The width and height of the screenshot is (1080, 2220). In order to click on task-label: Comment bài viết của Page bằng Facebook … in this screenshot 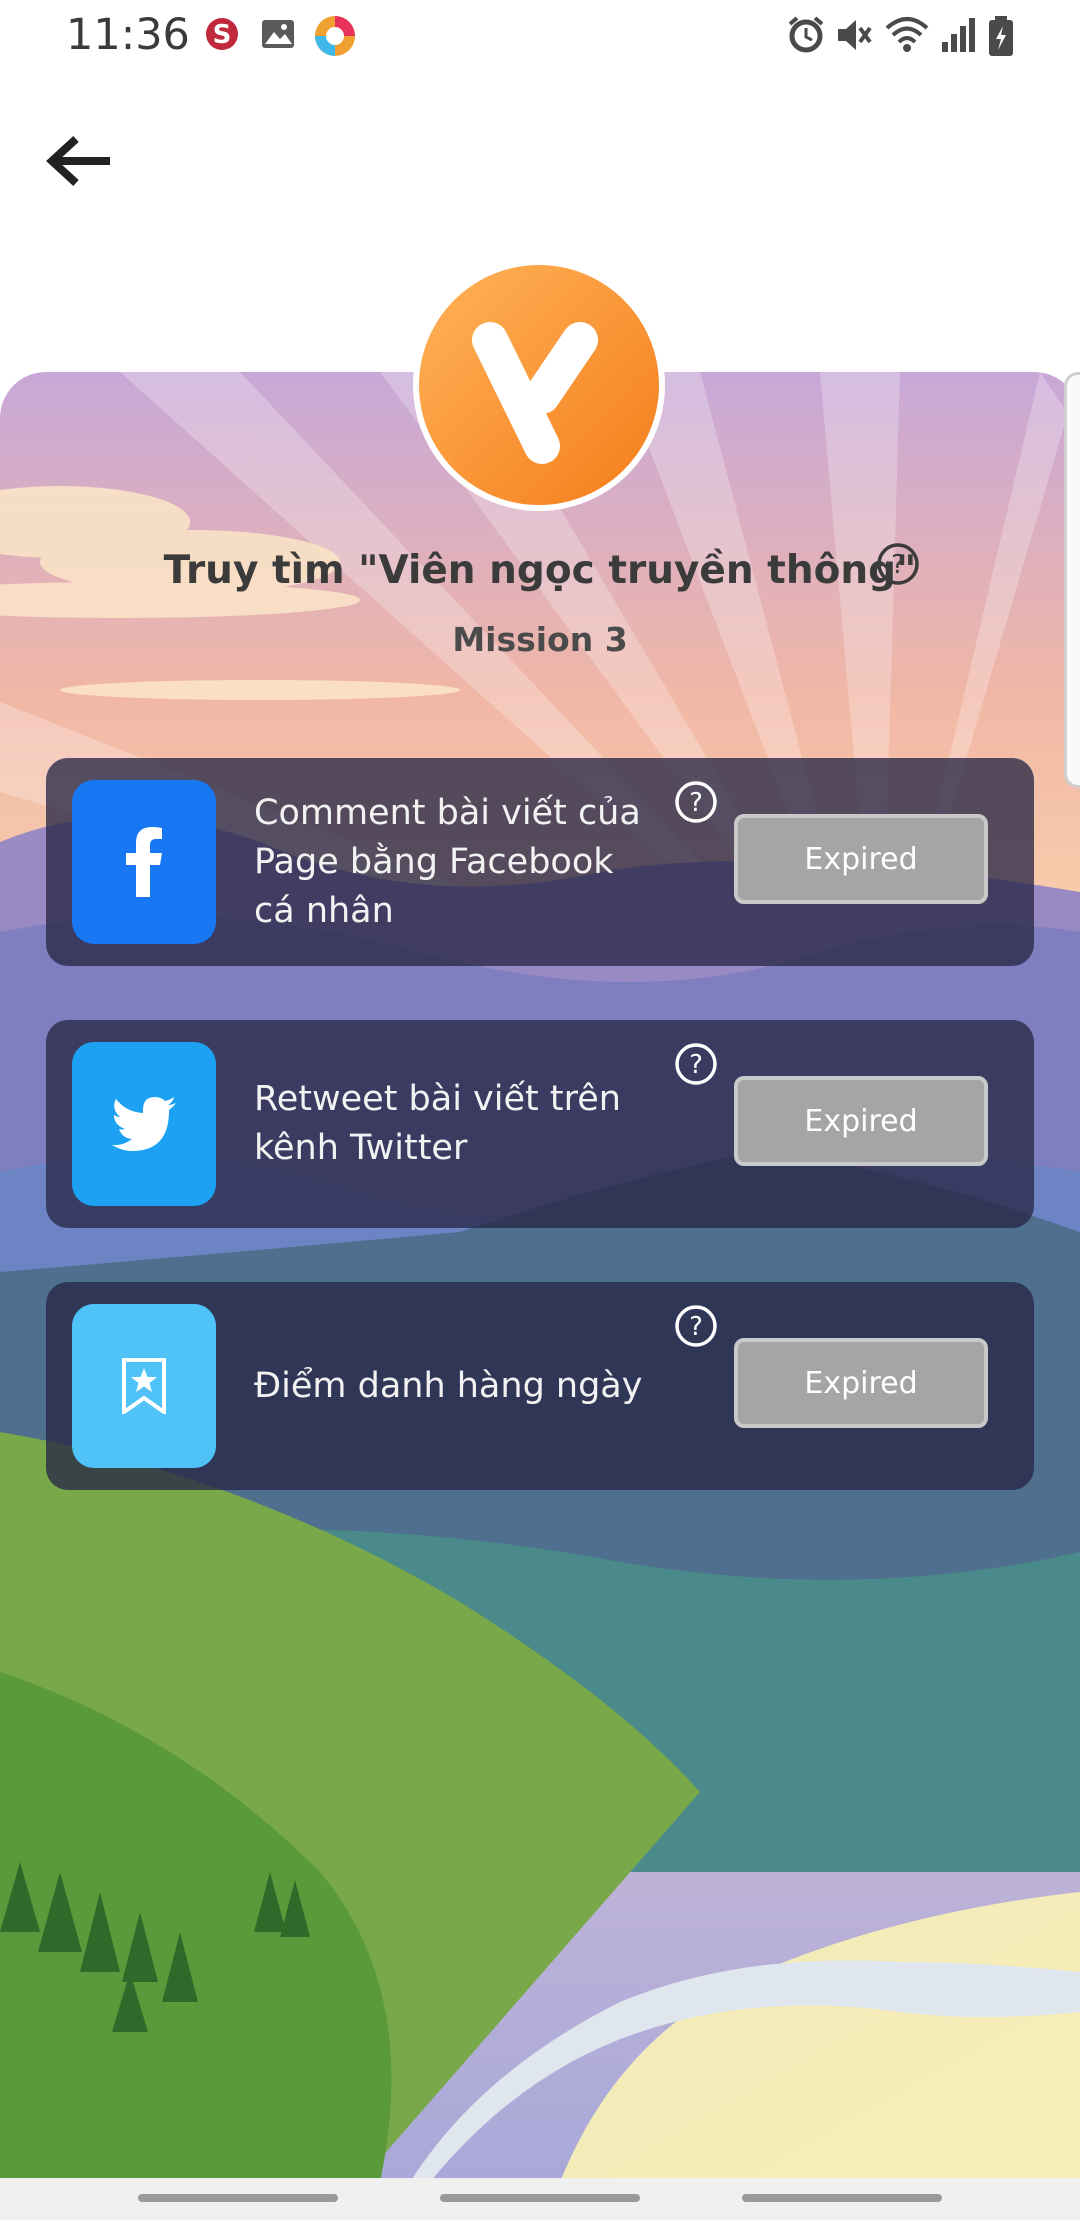, I will do `click(447, 861)`.